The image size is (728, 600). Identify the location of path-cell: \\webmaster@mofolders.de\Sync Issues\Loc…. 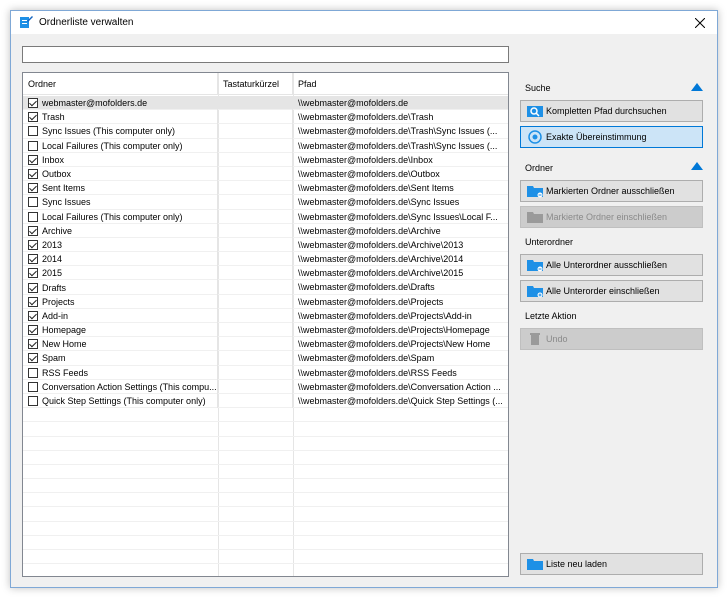
(398, 216).